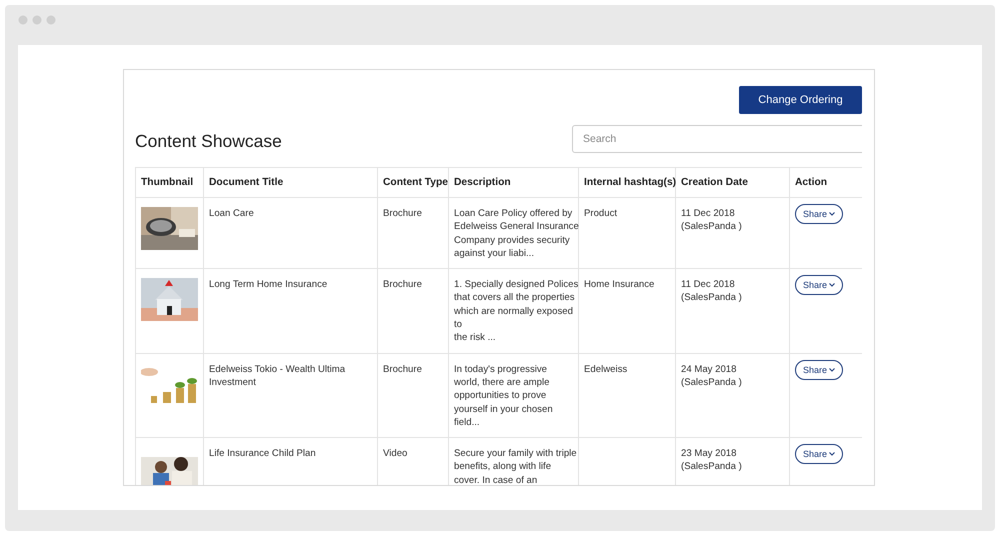 This screenshot has height=536, width=1000. I want to click on document-title: Long Term Home Insurance, so click(268, 285).